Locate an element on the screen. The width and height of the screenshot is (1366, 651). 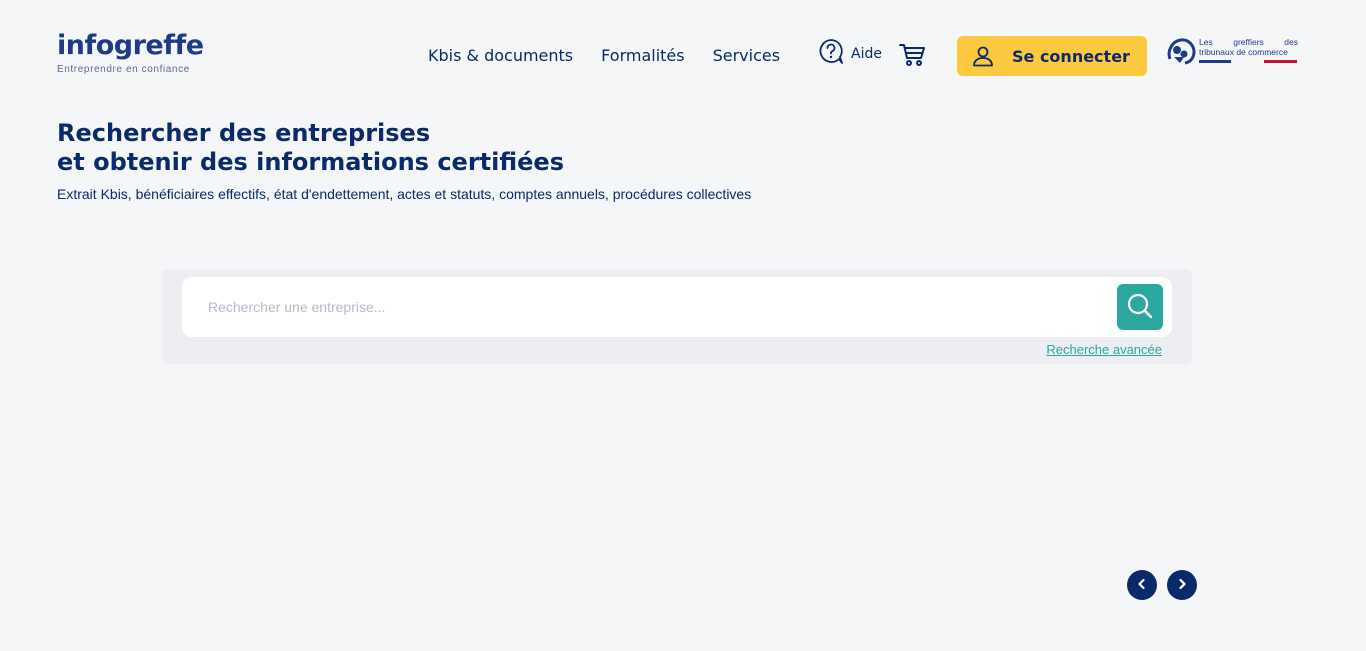
search-input is located at coordinates (648, 307).